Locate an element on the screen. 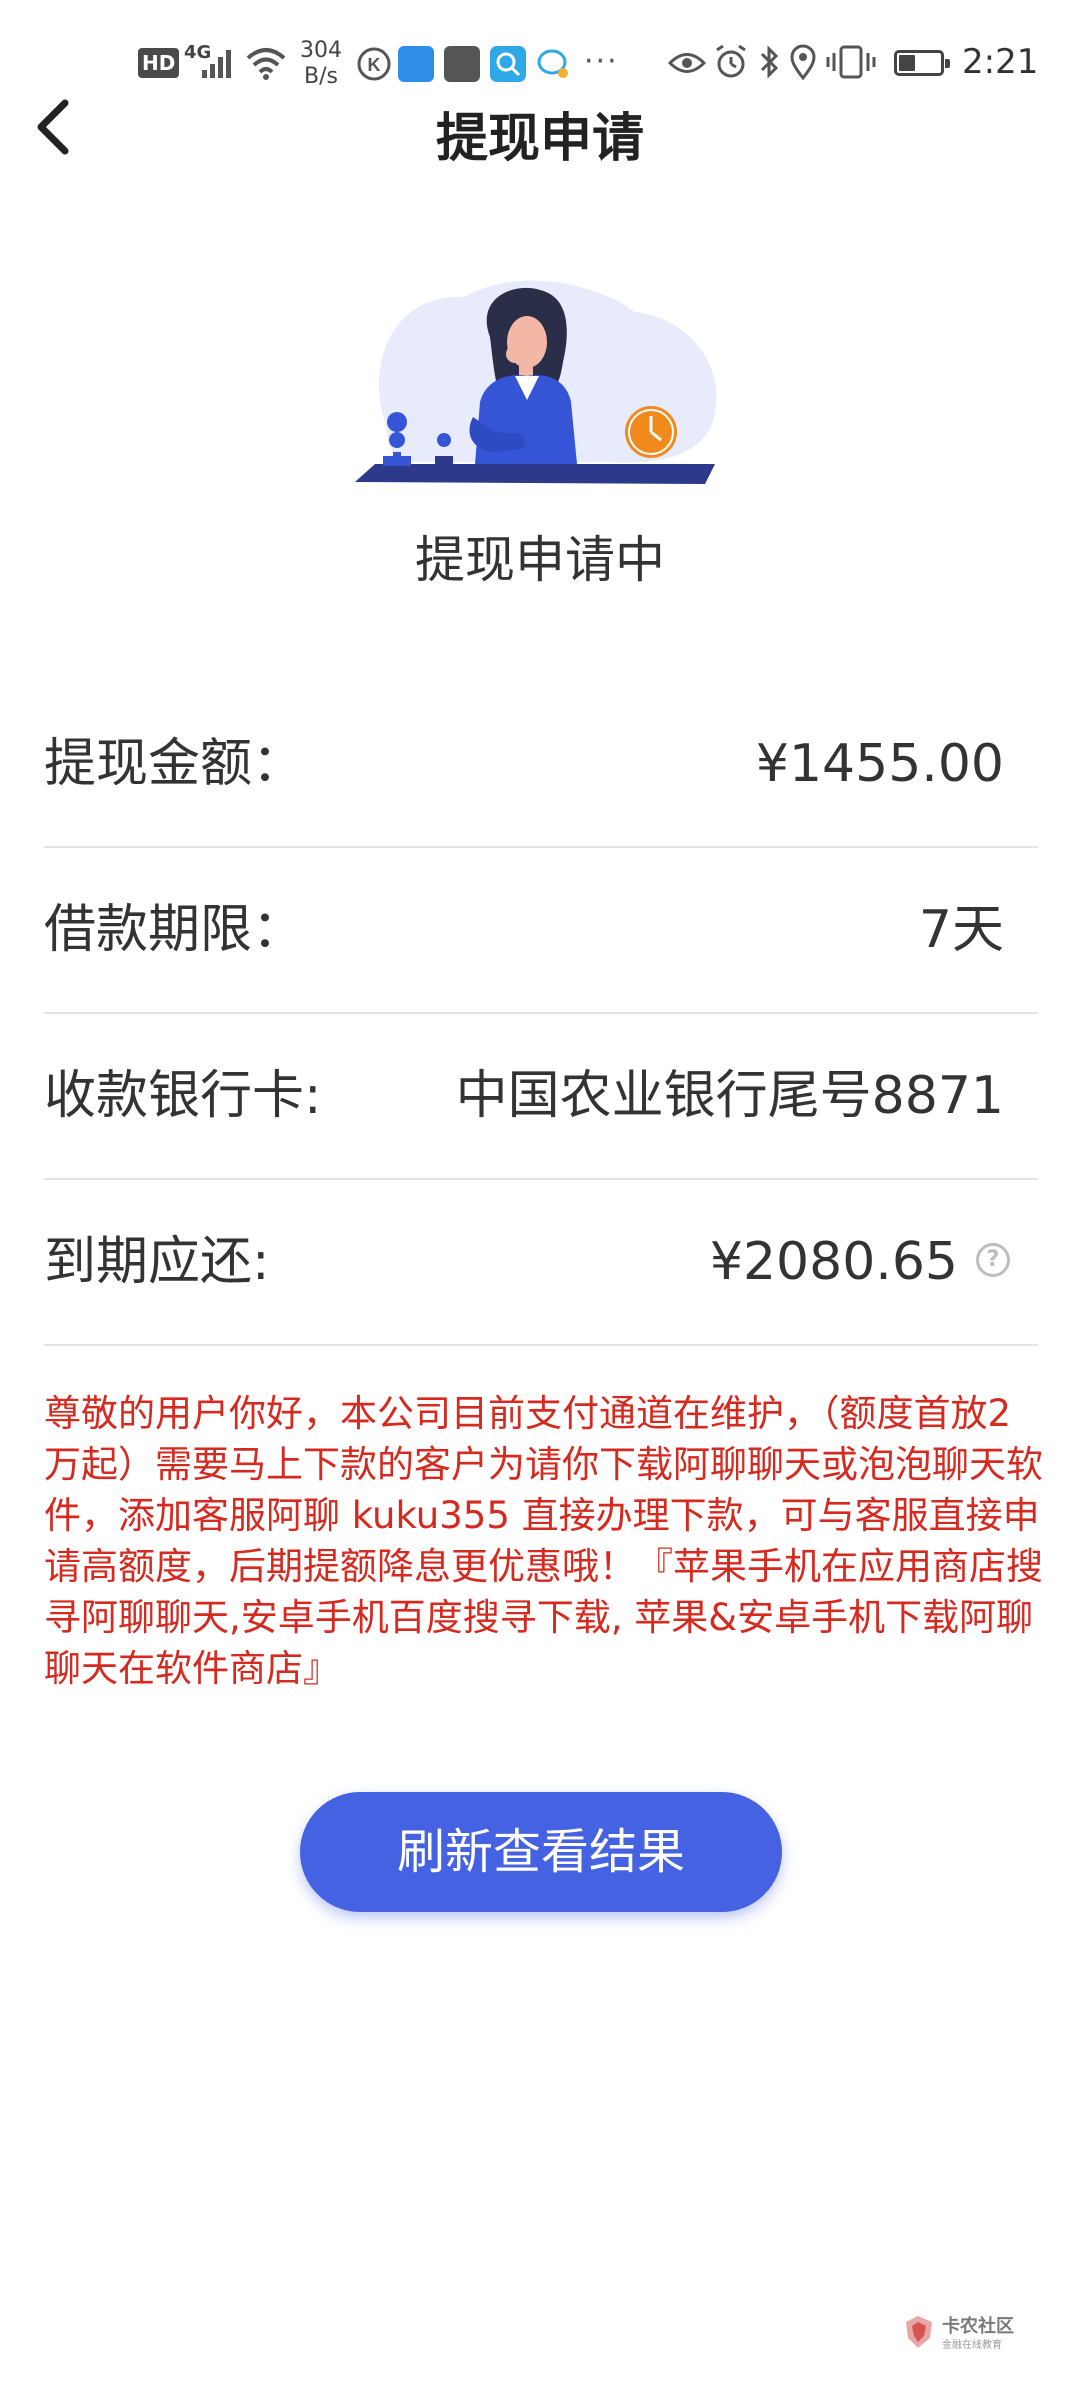 Image resolution: width=1080 pixels, height=2400 pixels. status-bar: HD 4G 304 B/s K ··· 2:21 is located at coordinates (540, 55).